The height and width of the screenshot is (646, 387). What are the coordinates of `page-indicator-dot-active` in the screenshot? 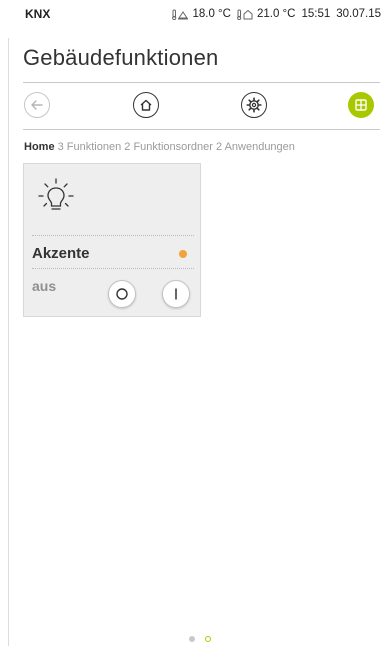 It's located at (208, 639).